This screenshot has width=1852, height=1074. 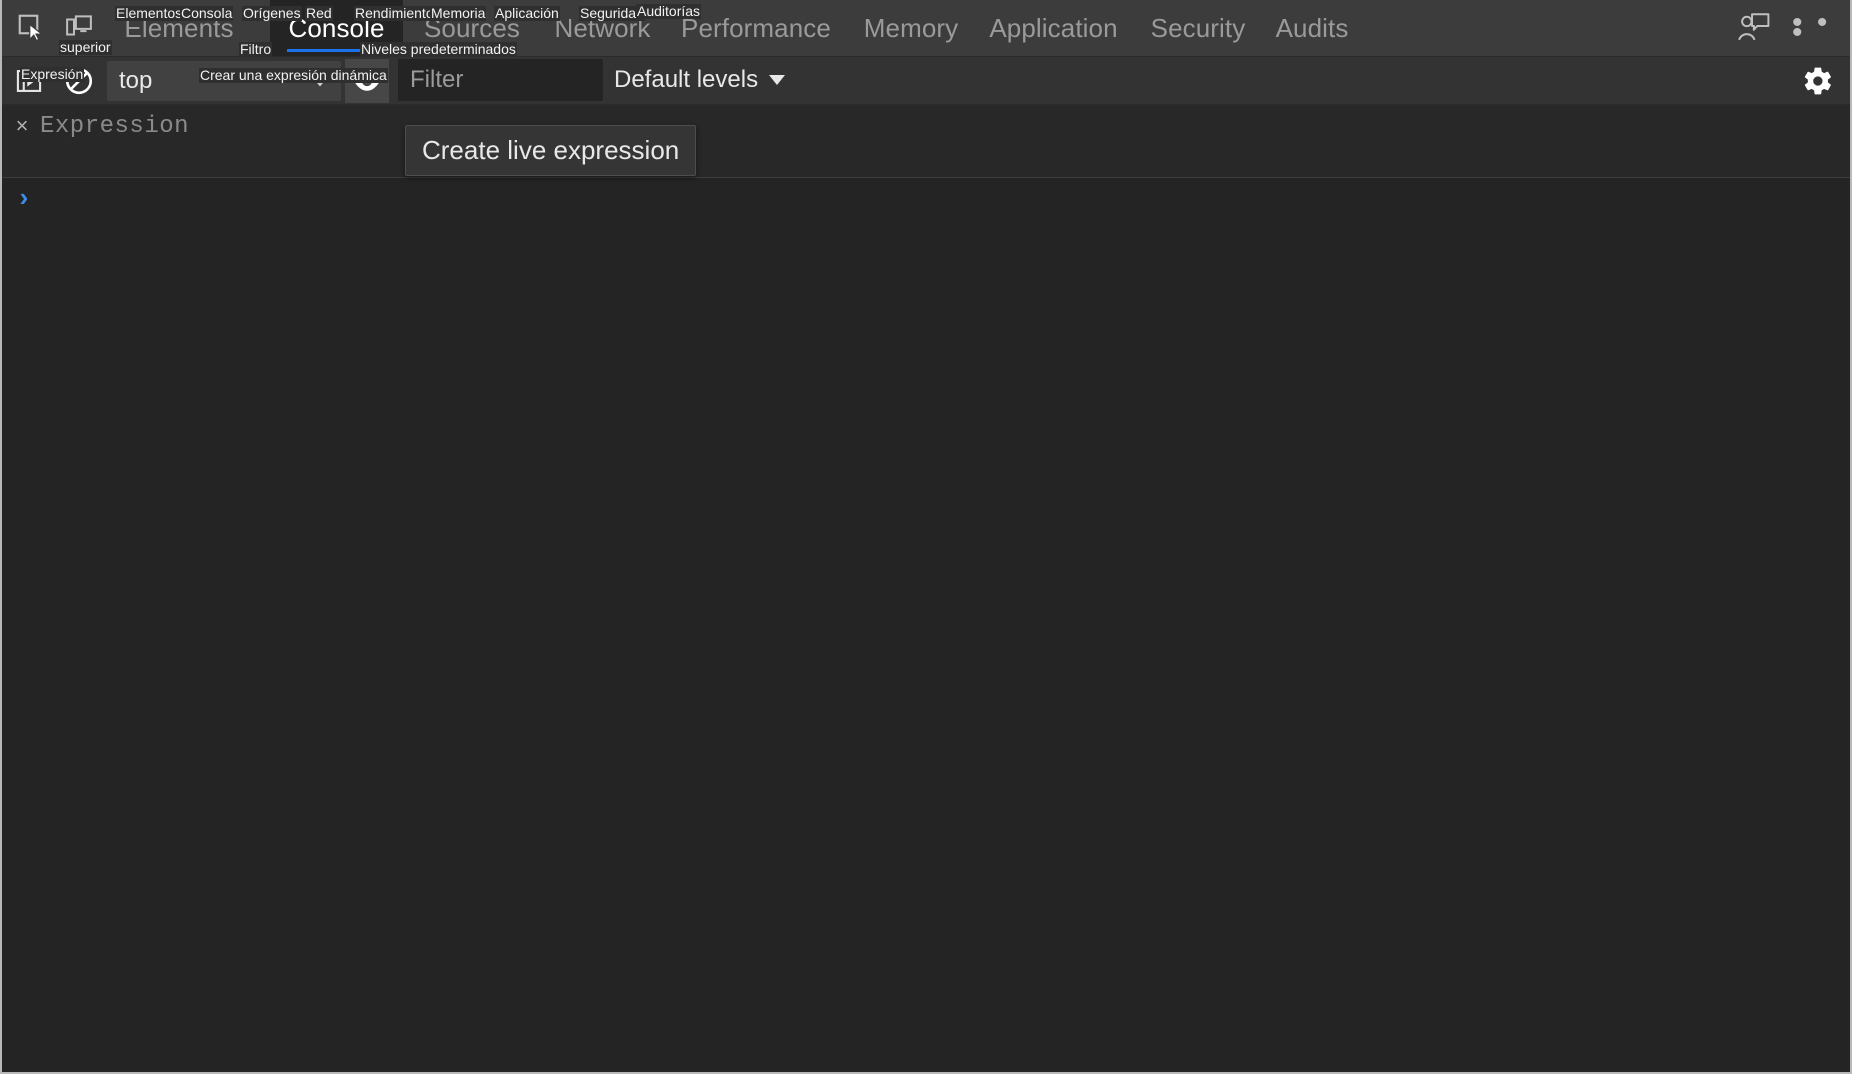 What do you see at coordinates (926, 141) in the screenshot?
I see `live-expression-row: × Expression` at bounding box center [926, 141].